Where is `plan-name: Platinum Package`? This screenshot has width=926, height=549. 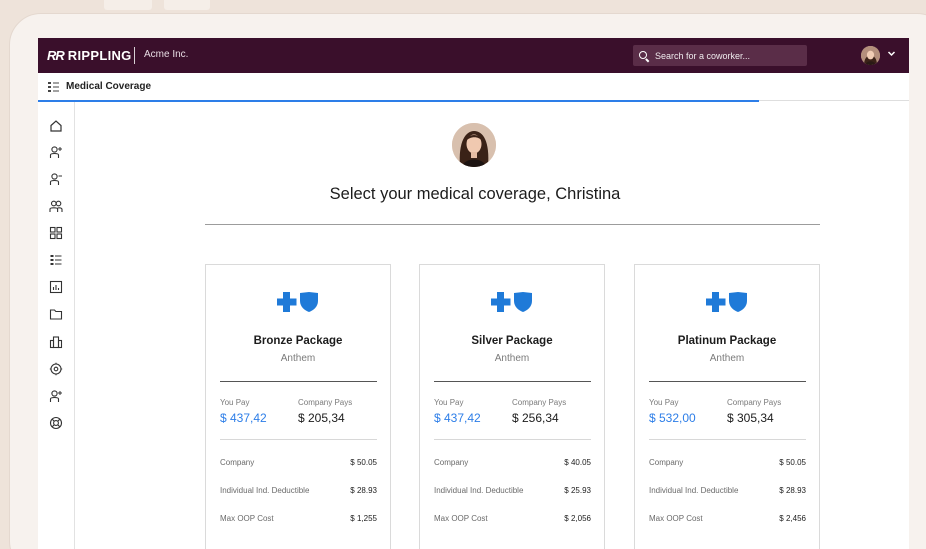
plan-name: Platinum Package is located at coordinates (727, 341).